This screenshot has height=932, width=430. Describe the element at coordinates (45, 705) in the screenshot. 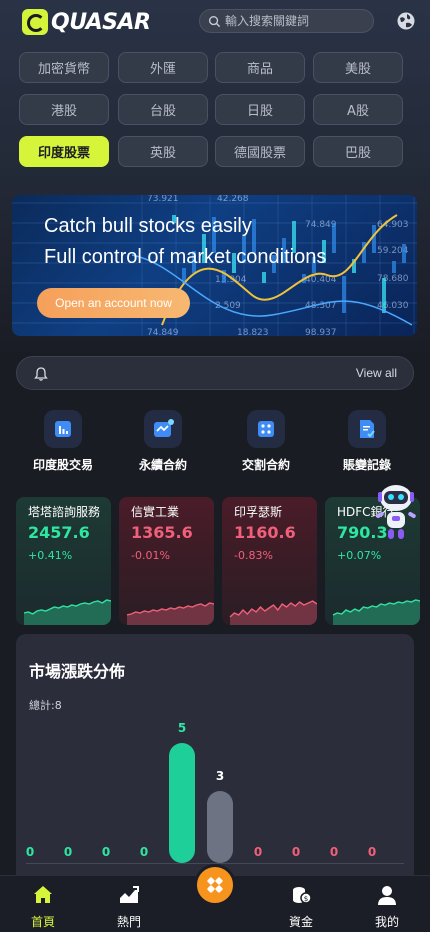

I see `distribution-total: 總計:8` at that location.